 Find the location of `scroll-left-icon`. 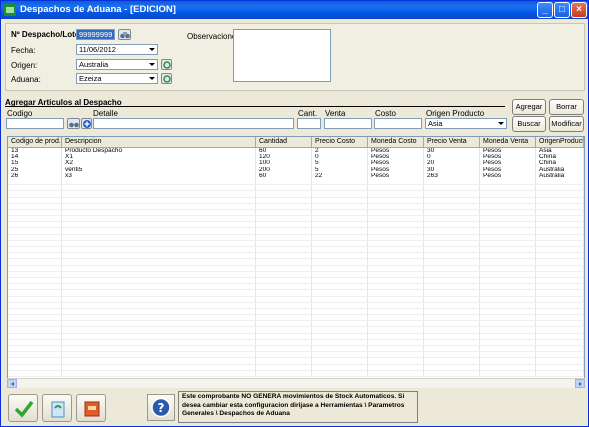

scroll-left-icon is located at coordinates (12, 383).